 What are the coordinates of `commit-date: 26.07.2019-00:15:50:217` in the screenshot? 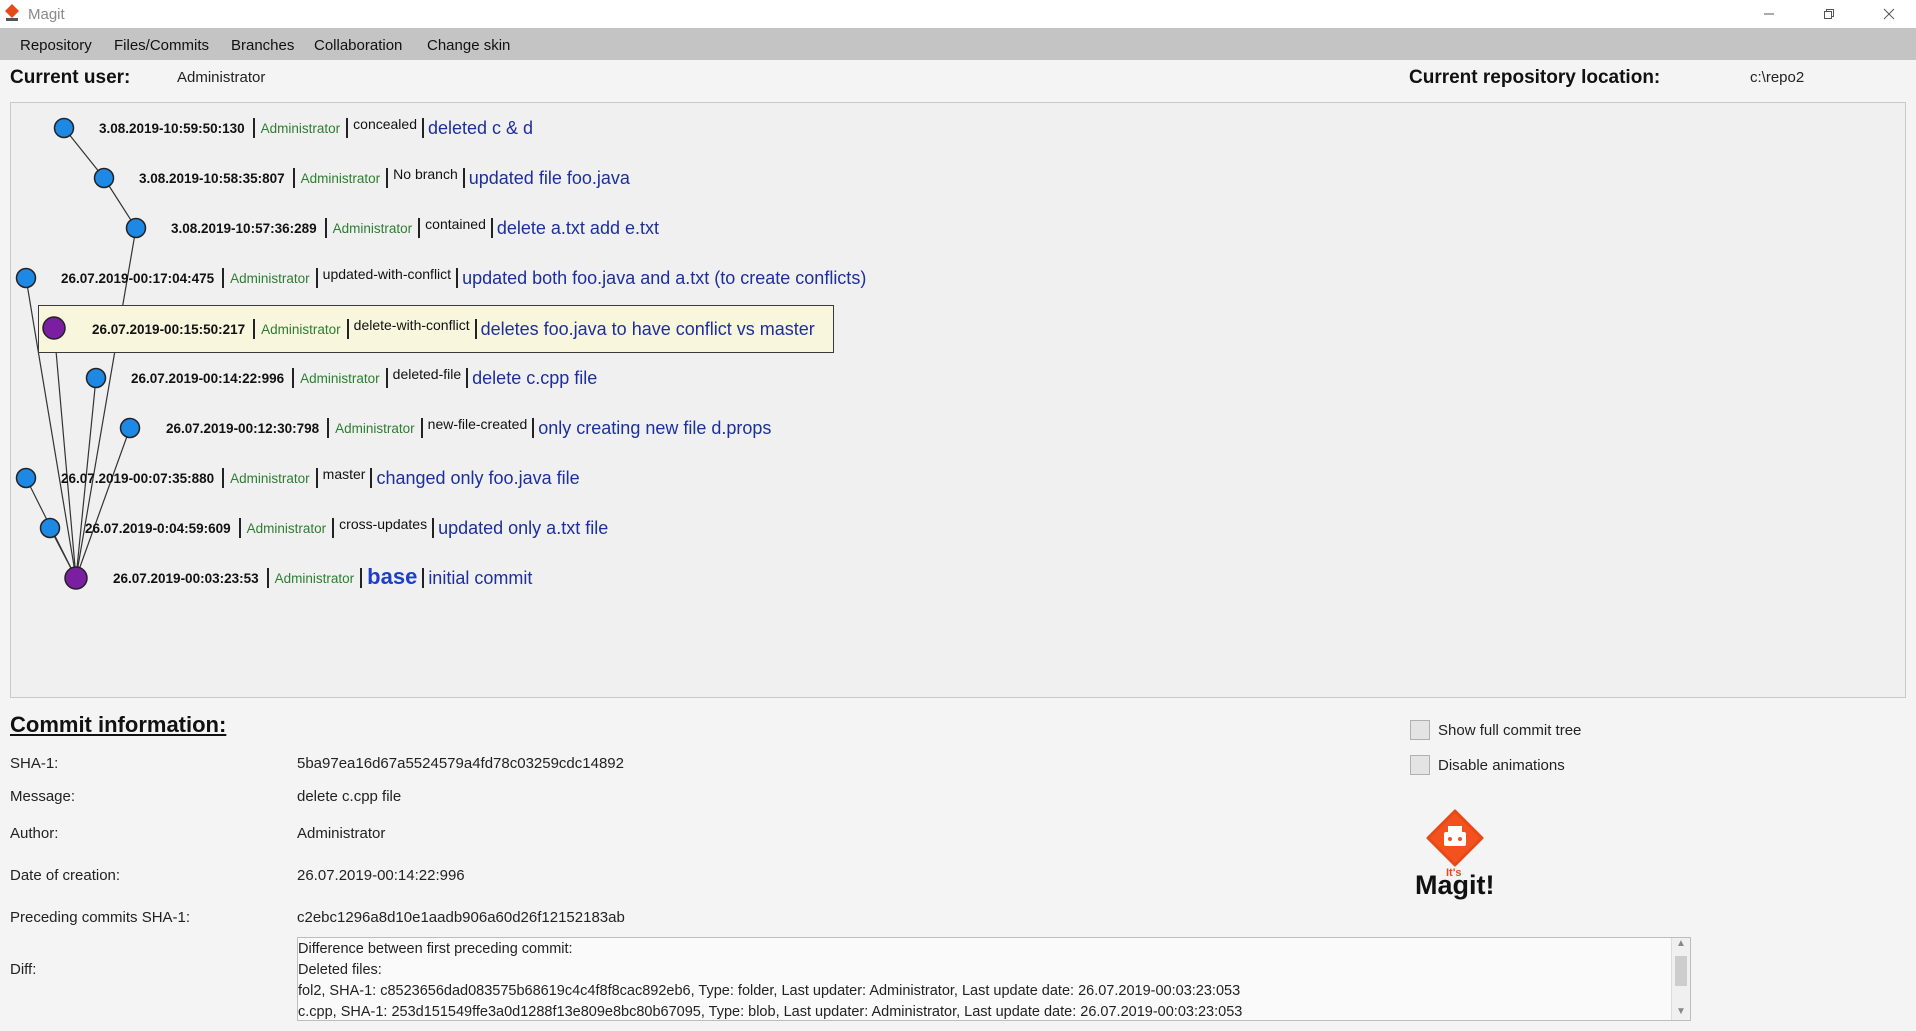 It's located at (169, 329).